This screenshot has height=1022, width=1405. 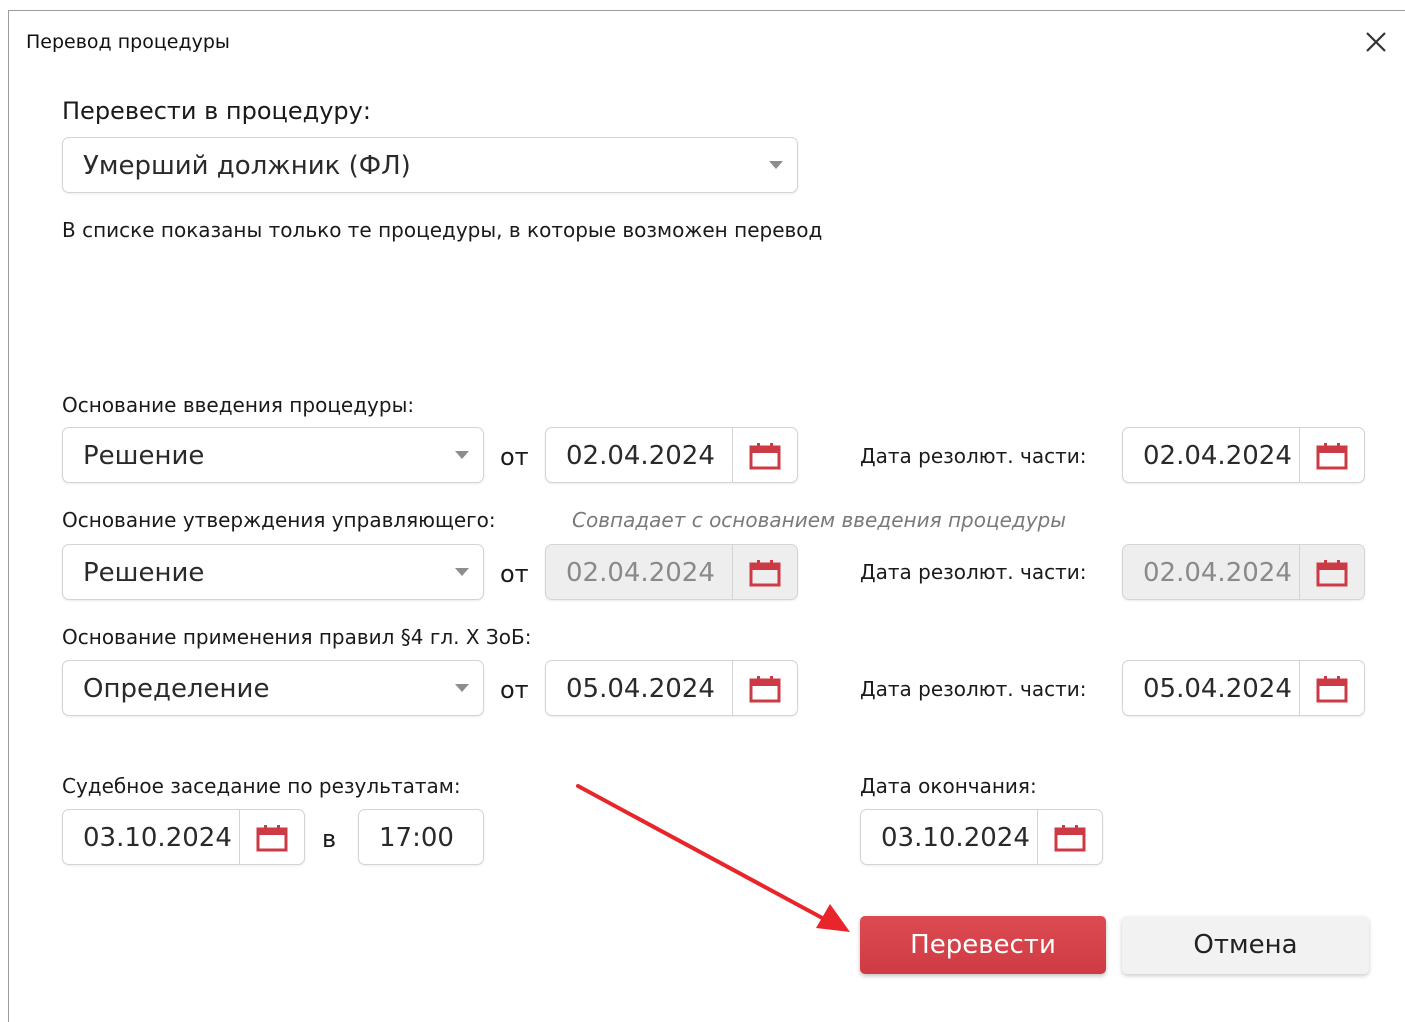 I want to click on end-date-value: 03.10.2024, so click(x=955, y=838).